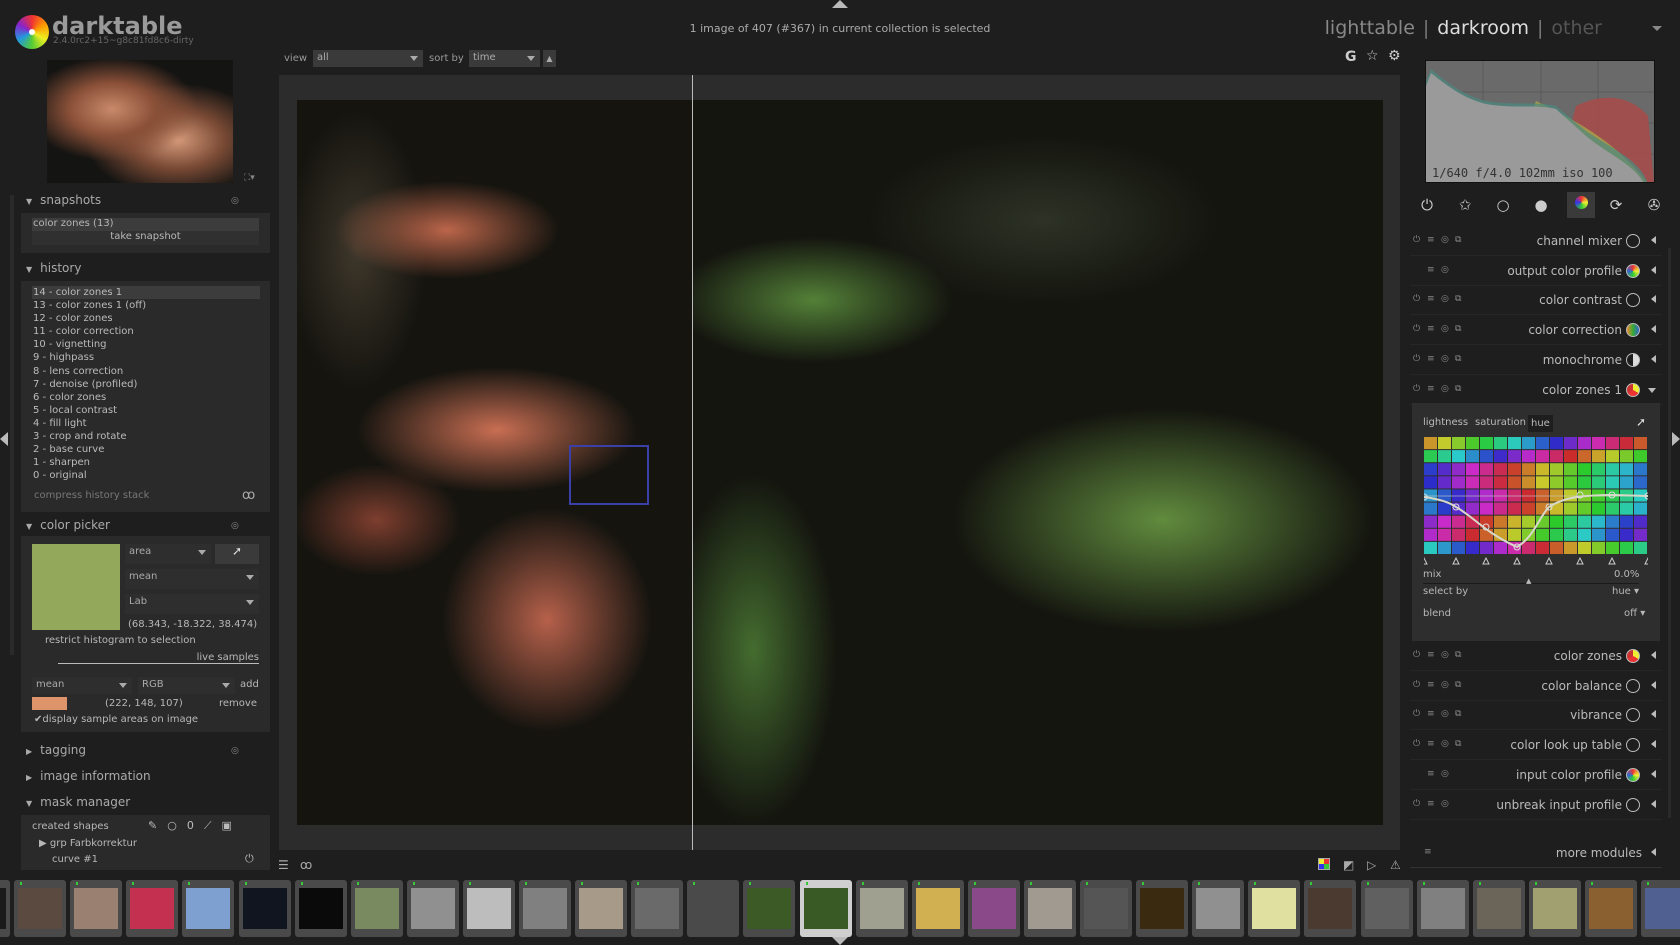 The height and width of the screenshot is (945, 1680). What do you see at coordinates (1536, 686) in the screenshot?
I see `module-color-balance: ⏻ ≡ ◎ ⧉ color balance` at bounding box center [1536, 686].